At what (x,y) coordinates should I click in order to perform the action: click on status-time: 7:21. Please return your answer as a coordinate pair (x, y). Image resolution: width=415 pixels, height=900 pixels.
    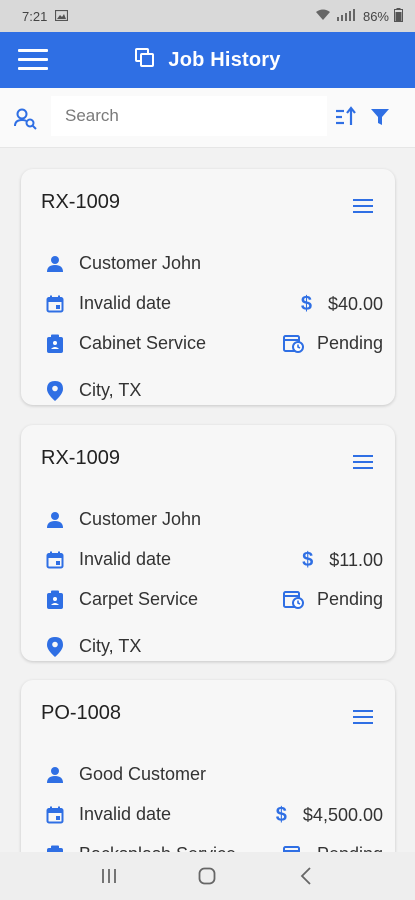
    Looking at the image, I should click on (35, 16).